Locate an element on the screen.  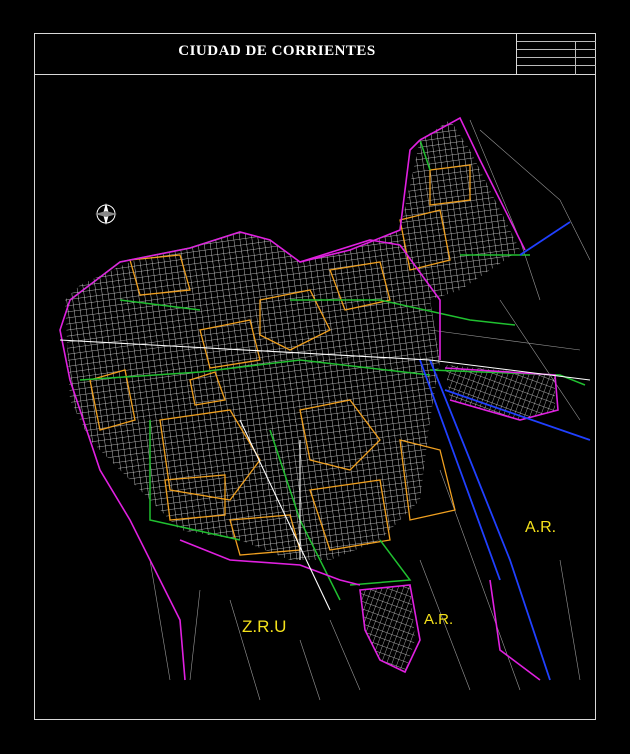
zone-label-ar-right: A.R. is located at coordinates (541, 527).